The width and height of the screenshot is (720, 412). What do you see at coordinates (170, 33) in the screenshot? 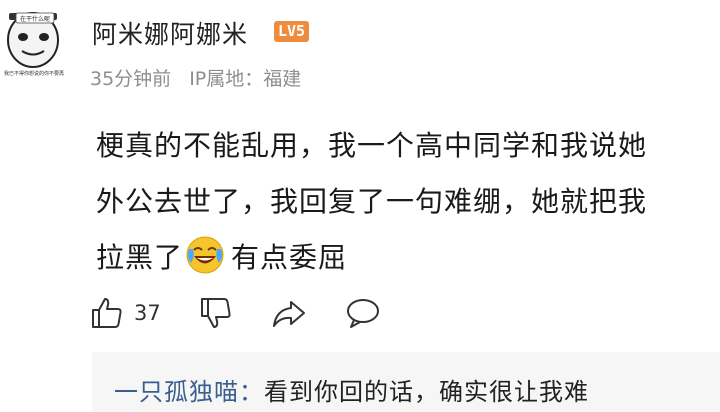
I see `username: 阿米娜阿娜米` at bounding box center [170, 33].